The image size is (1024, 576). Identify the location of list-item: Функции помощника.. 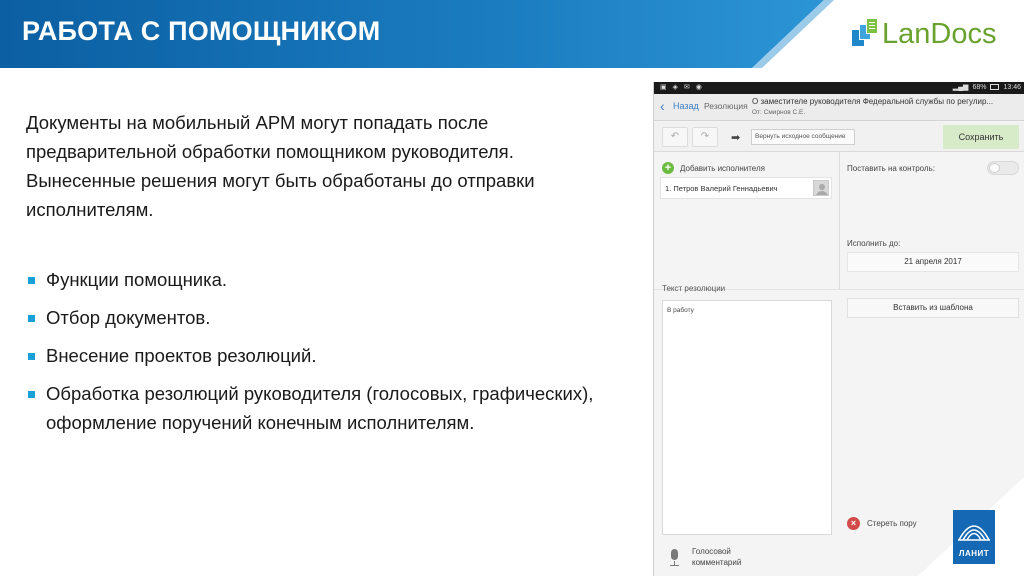
(326, 279).